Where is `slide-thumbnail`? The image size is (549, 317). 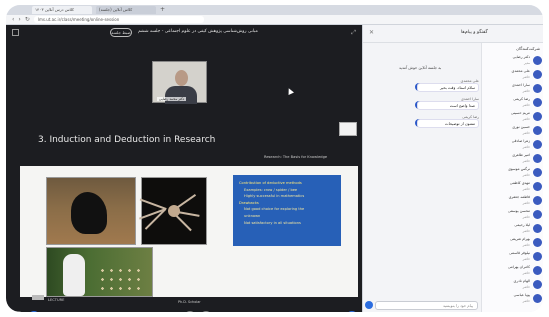 slide-thumbnail is located at coordinates (348, 129).